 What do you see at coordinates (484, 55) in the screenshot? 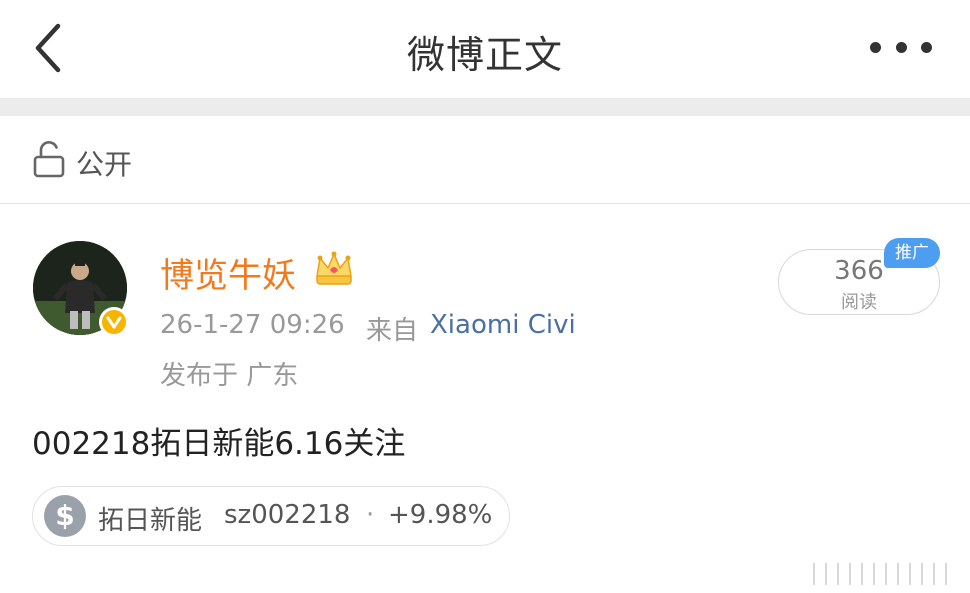
I see `page-title: 微博正文` at bounding box center [484, 55].